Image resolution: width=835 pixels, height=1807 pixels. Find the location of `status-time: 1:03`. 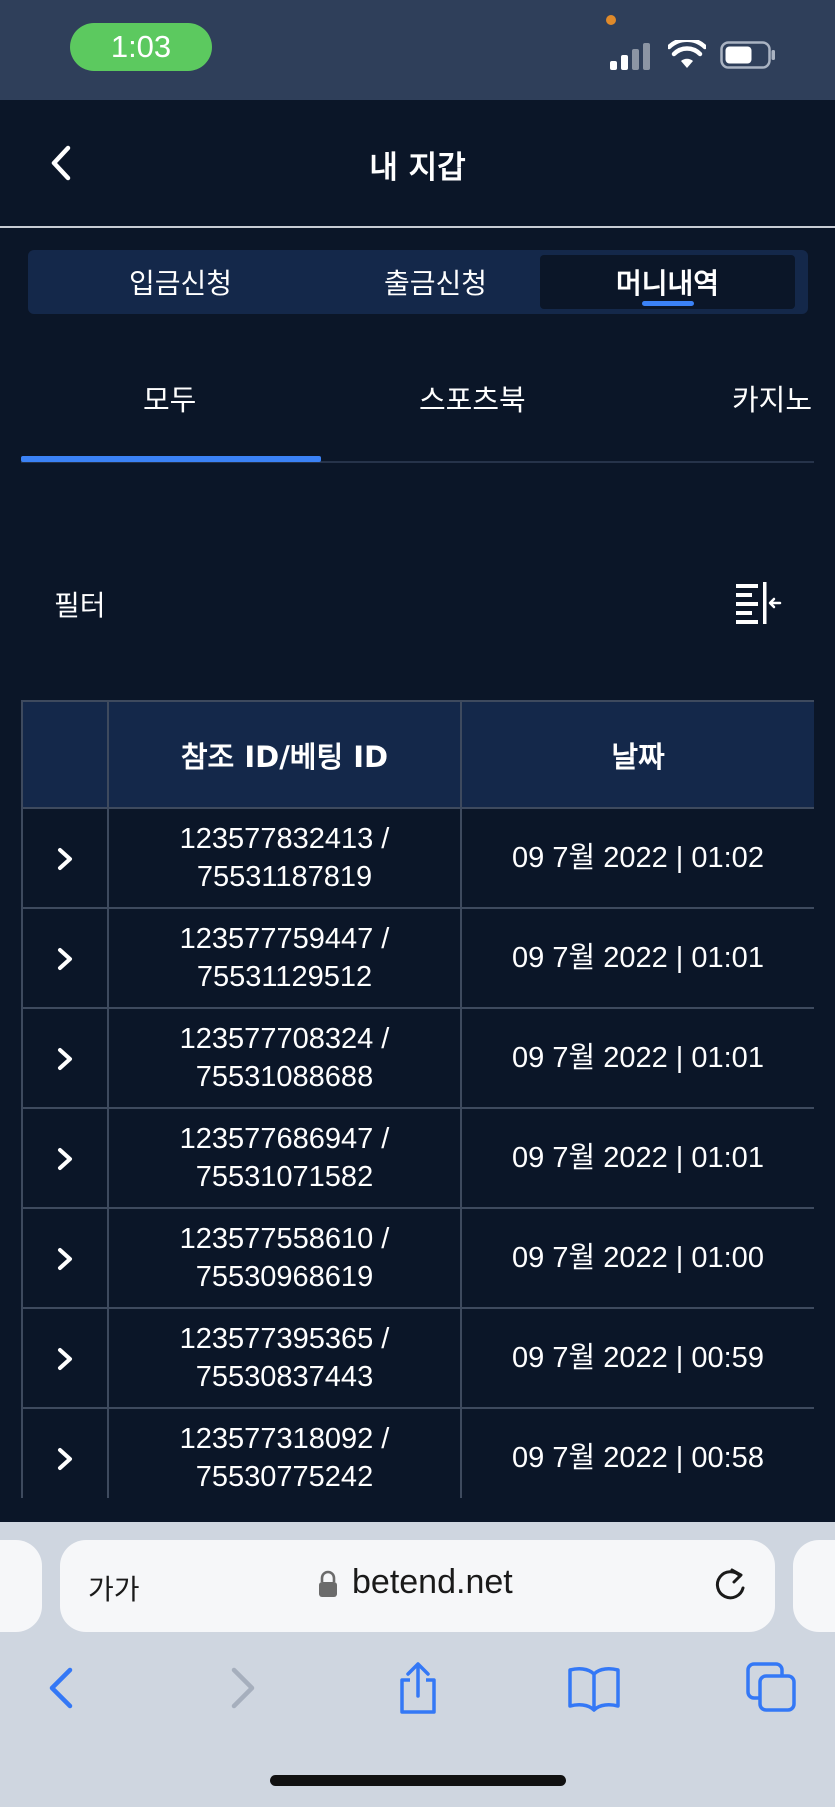

status-time: 1:03 is located at coordinates (141, 47).